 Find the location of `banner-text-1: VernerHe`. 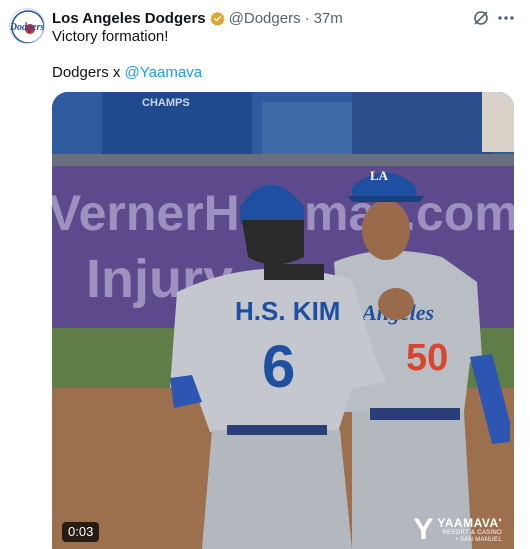

banner-text-1: VernerHe is located at coordinates (160, 213).